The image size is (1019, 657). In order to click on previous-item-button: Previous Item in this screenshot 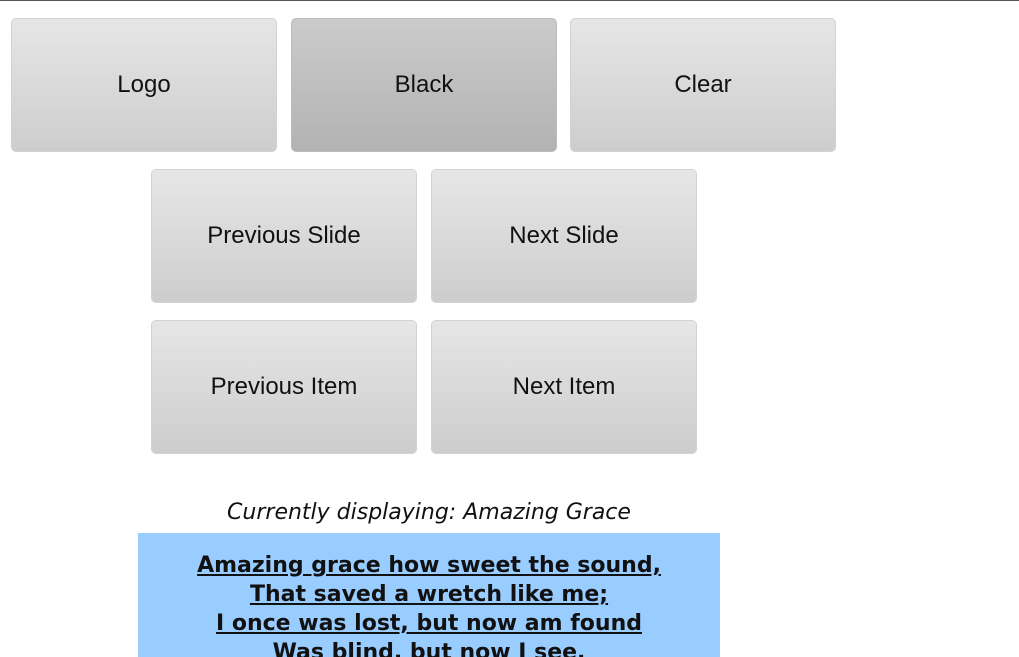, I will do `click(284, 387)`.